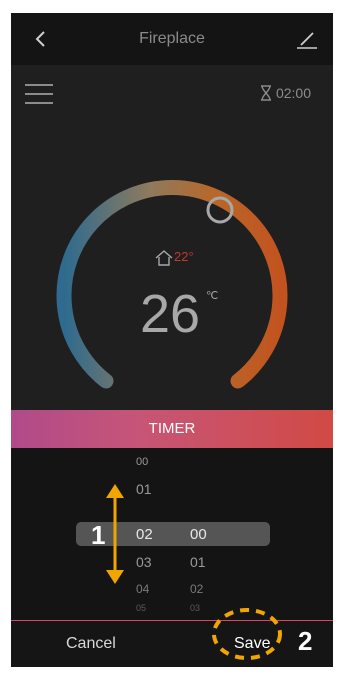 The width and height of the screenshot is (340, 674). What do you see at coordinates (212, 296) in the screenshot?
I see `temp-unit: ℃` at bounding box center [212, 296].